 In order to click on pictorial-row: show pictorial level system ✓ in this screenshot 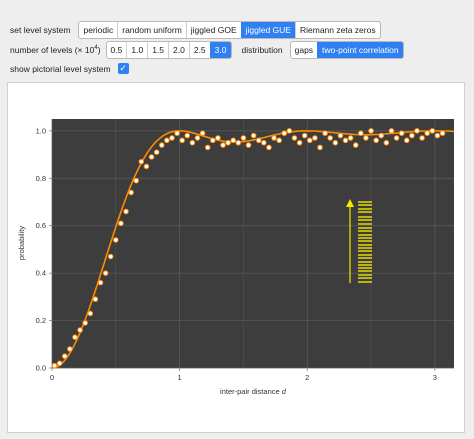, I will do `click(69, 68)`.